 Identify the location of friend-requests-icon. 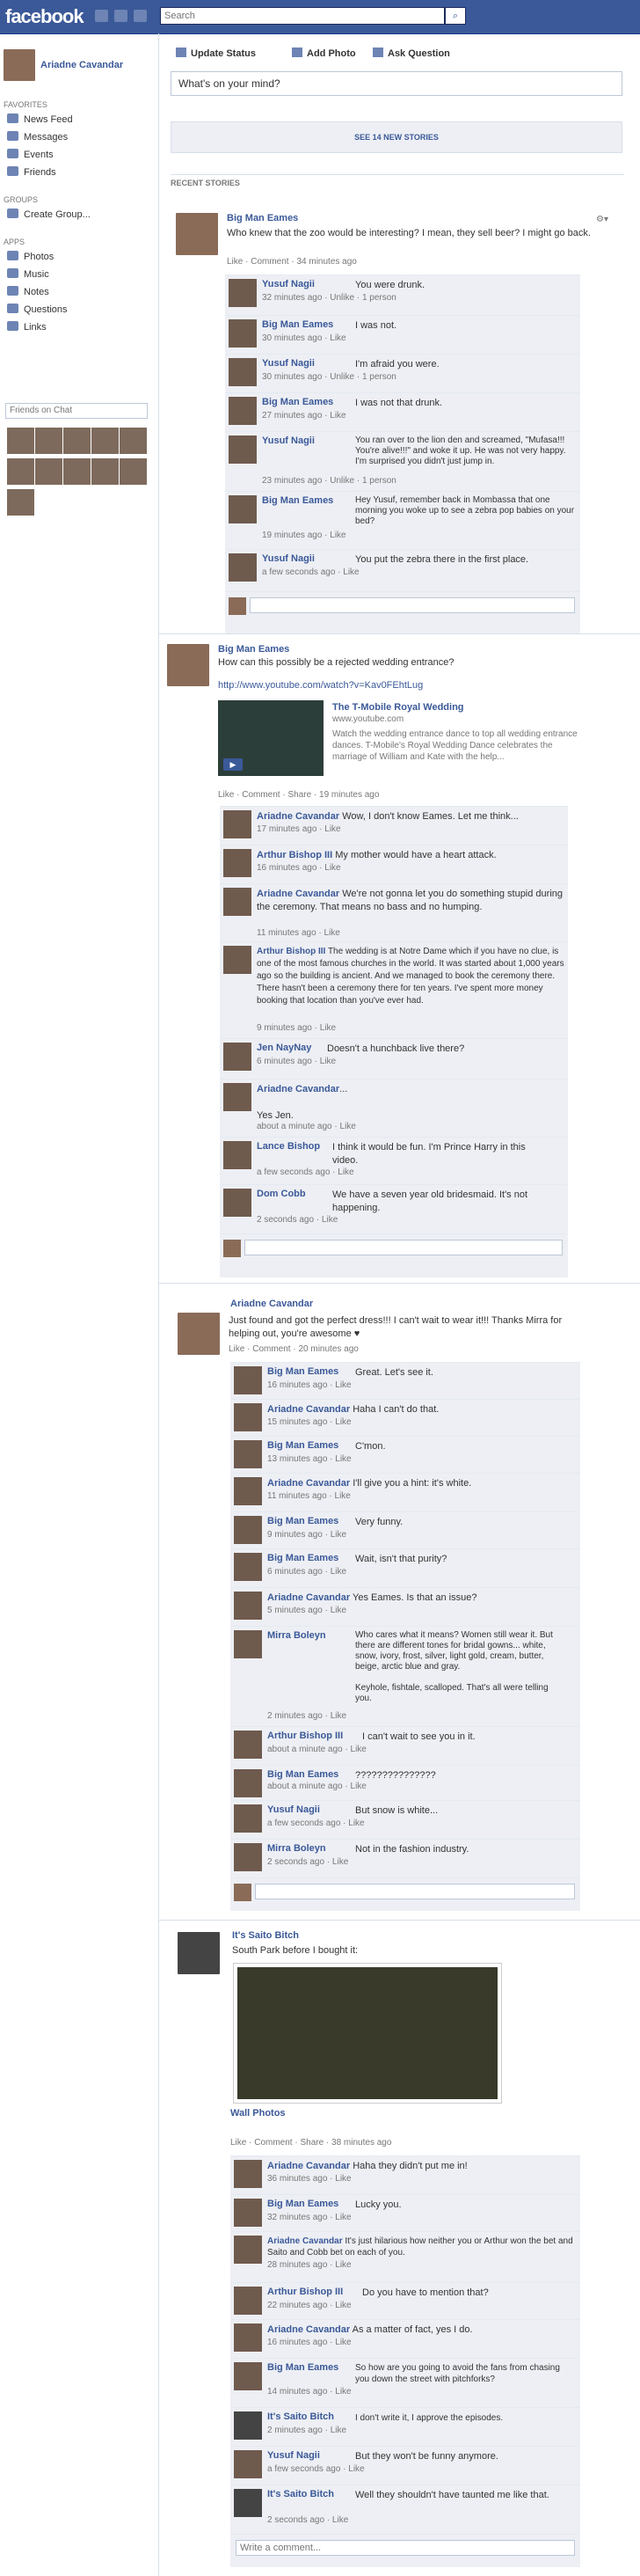
(101, 16).